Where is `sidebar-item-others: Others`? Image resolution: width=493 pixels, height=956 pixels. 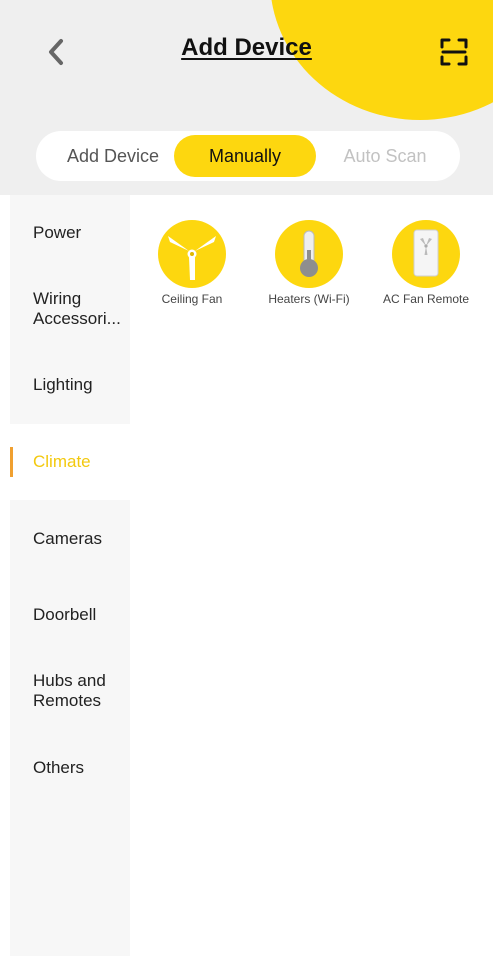 sidebar-item-others: Others is located at coordinates (70, 768).